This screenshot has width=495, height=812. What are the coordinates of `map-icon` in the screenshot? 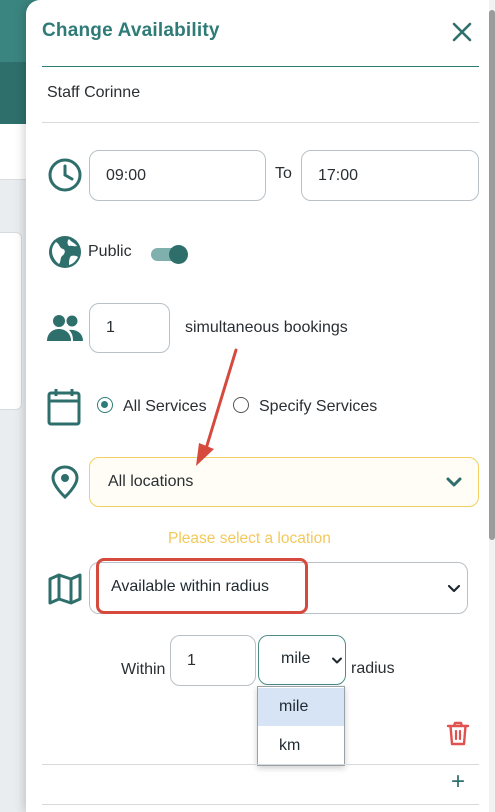 It's located at (65, 589).